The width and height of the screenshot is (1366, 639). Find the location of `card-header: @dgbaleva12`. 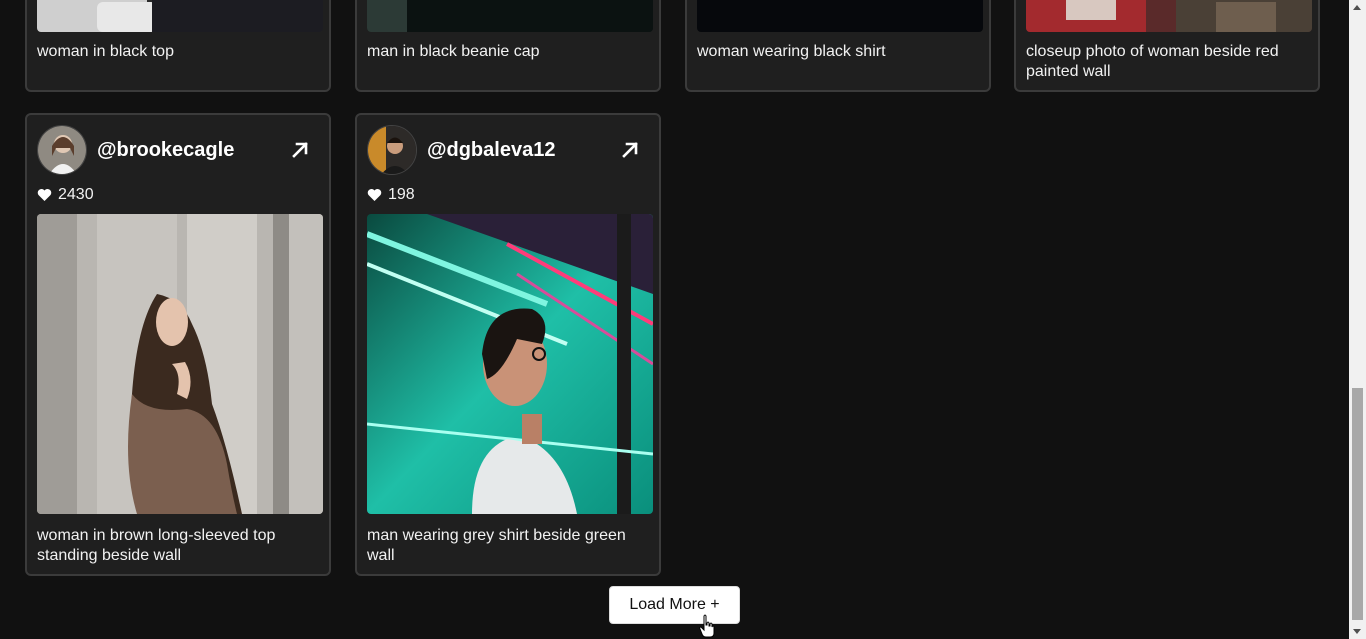

card-header: @dgbaleva12 is located at coordinates (508, 150).